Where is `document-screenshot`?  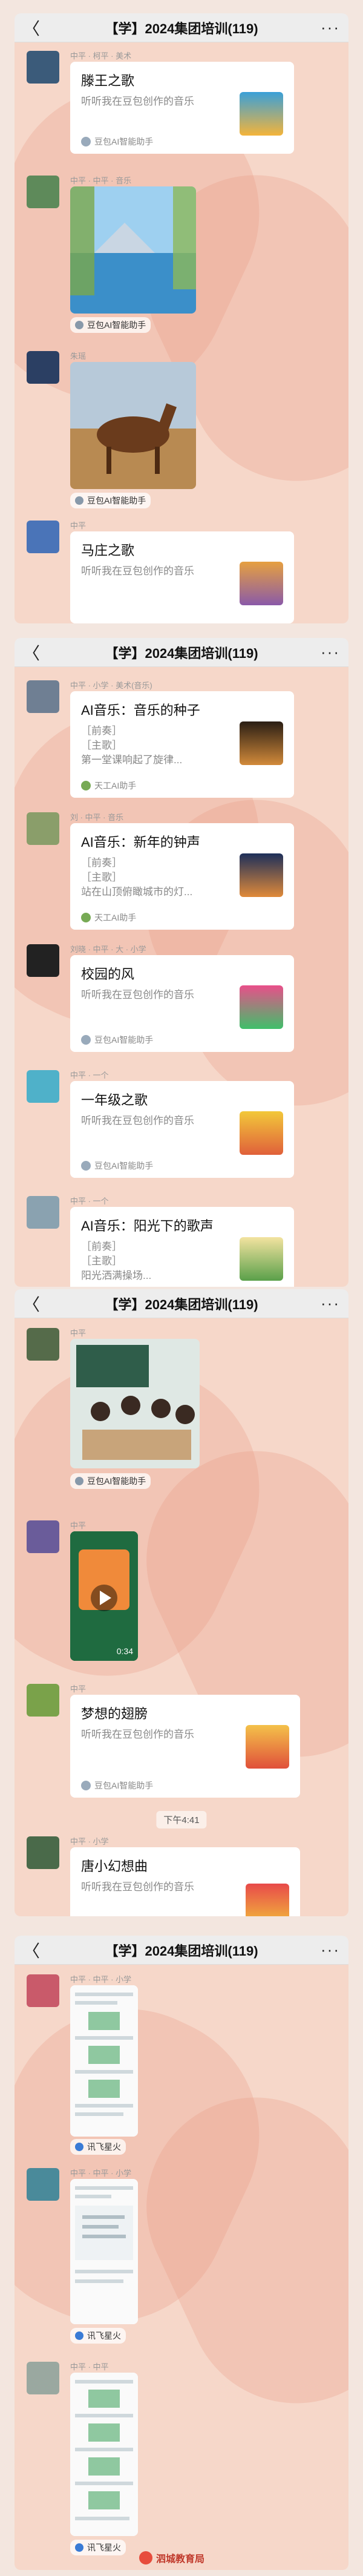 document-screenshot is located at coordinates (104, 2454).